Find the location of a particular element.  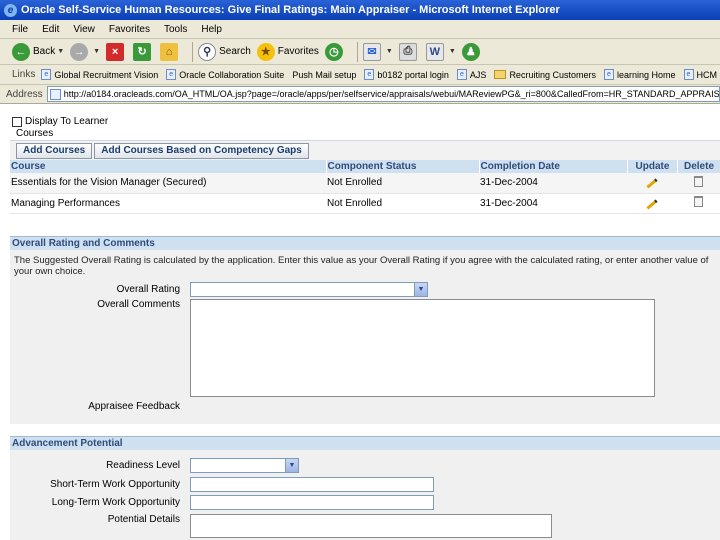

readiness-level-label: Readiness Level is located at coordinates (143, 465).